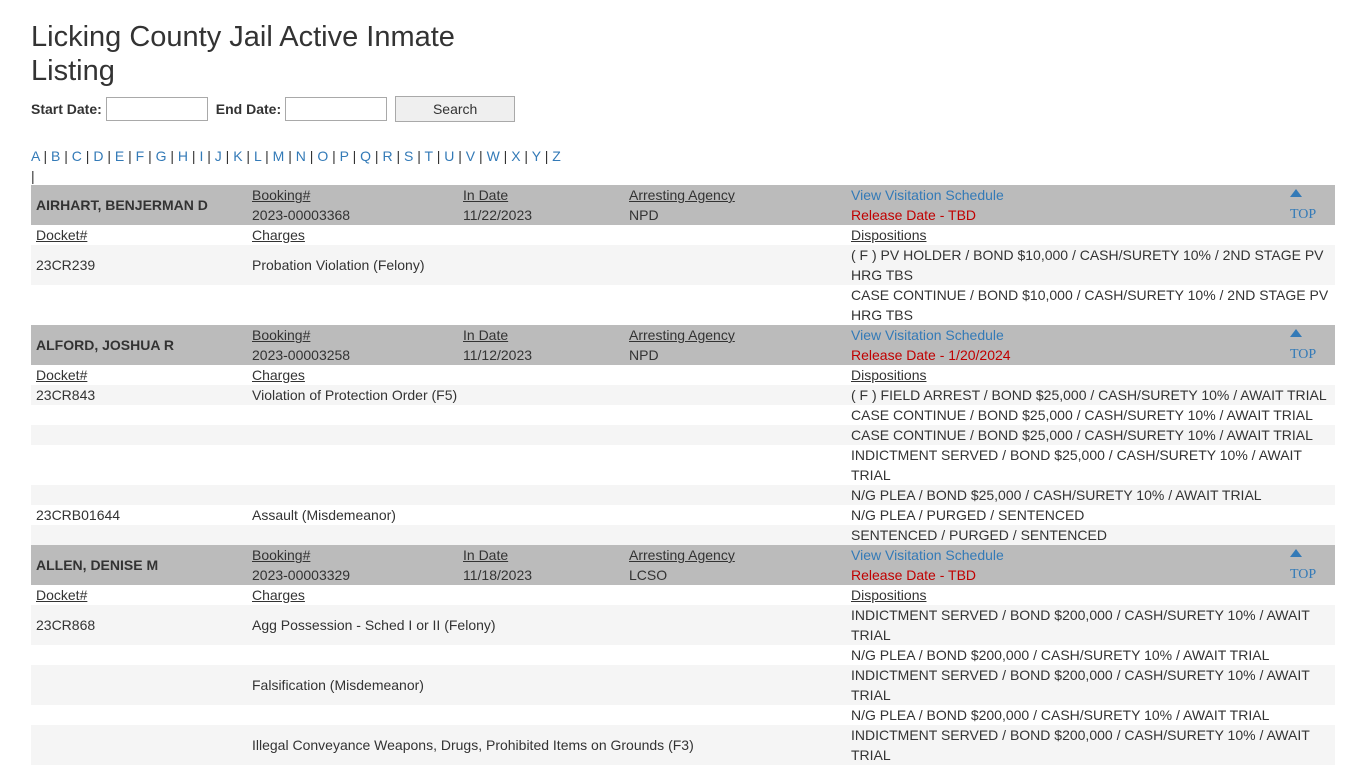 This screenshot has width=1366, height=768. What do you see at coordinates (301, 156) in the screenshot?
I see `alpha-link-n: N` at bounding box center [301, 156].